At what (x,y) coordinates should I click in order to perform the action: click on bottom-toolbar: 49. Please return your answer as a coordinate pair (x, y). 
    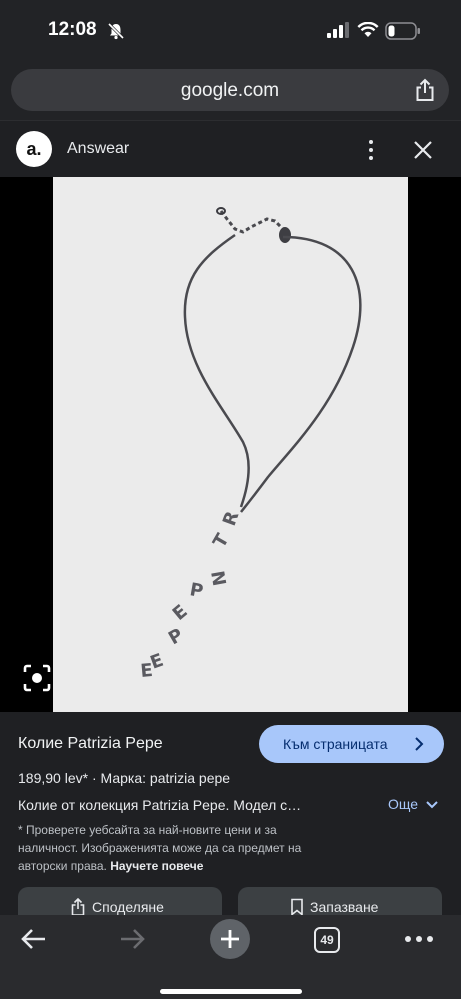
    Looking at the image, I should click on (230, 957).